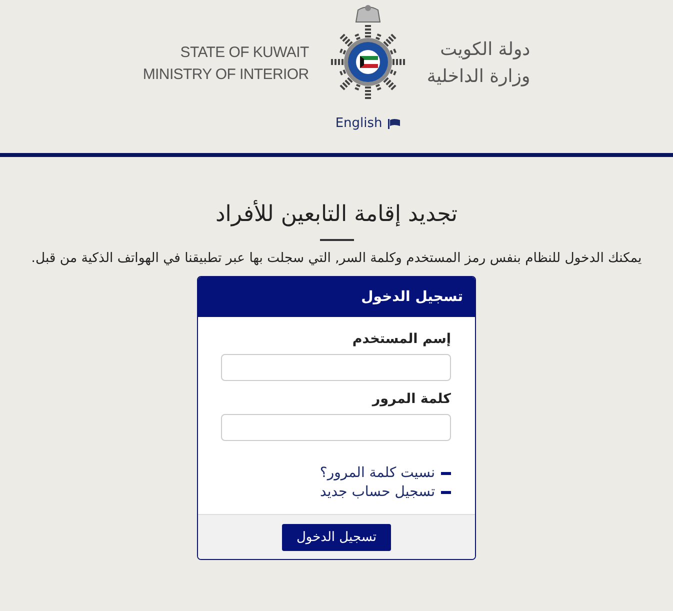  I want to click on card-link: تسجيل حساب جديد, so click(385, 492).